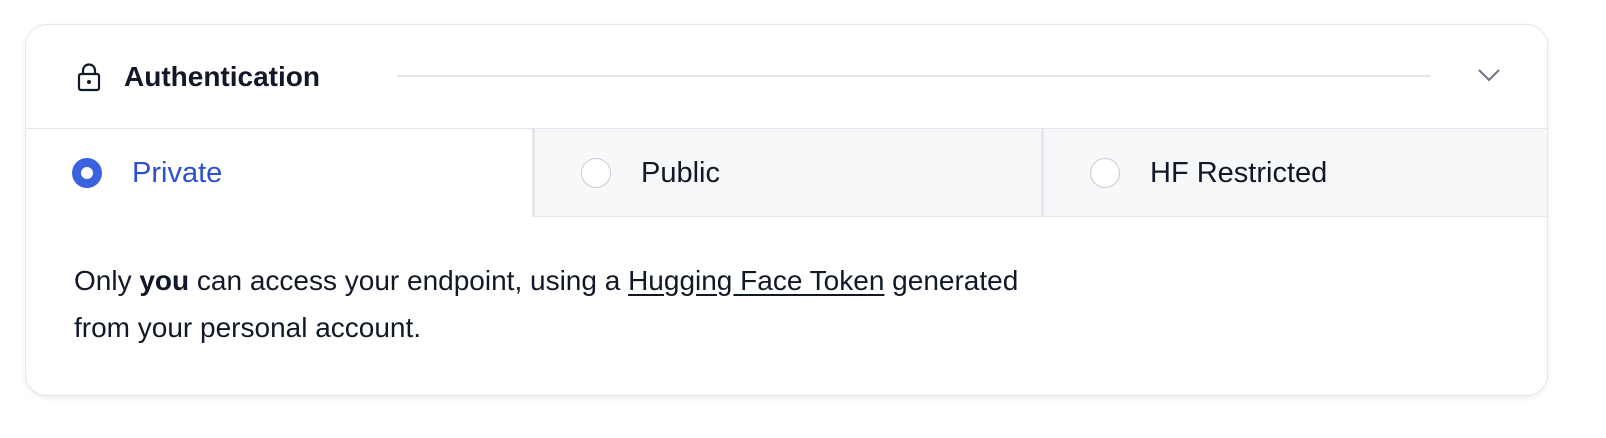 Image resolution: width=1606 pixels, height=438 pixels. Describe the element at coordinates (89, 77) in the screenshot. I see `lock-icon` at that location.